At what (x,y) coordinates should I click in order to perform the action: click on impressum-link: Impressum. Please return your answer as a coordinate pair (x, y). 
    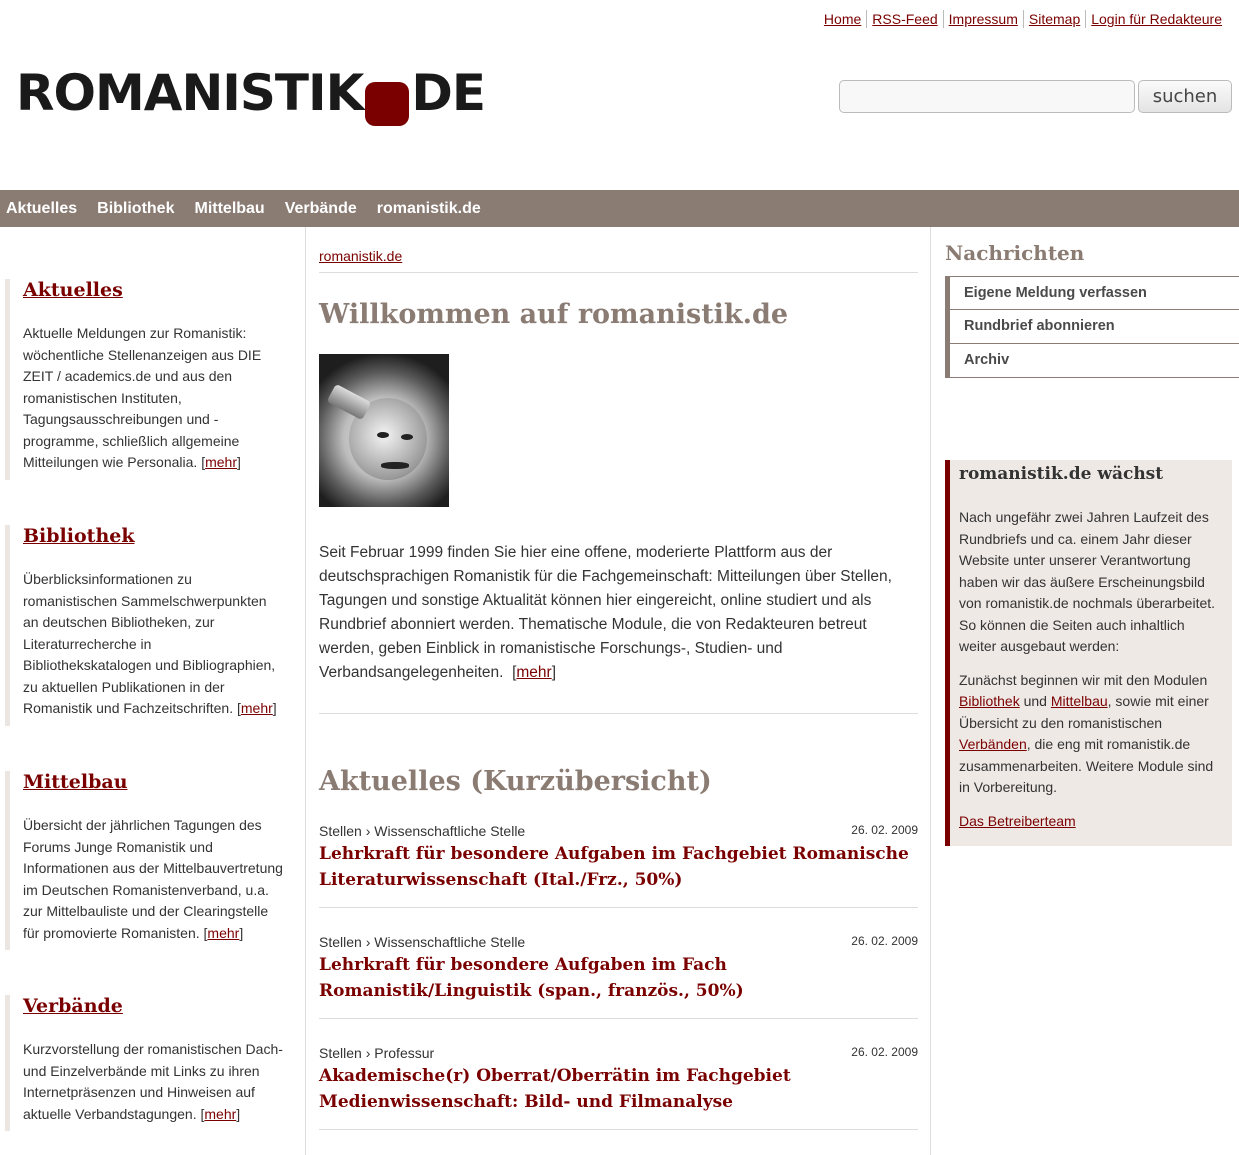
    Looking at the image, I should click on (982, 19).